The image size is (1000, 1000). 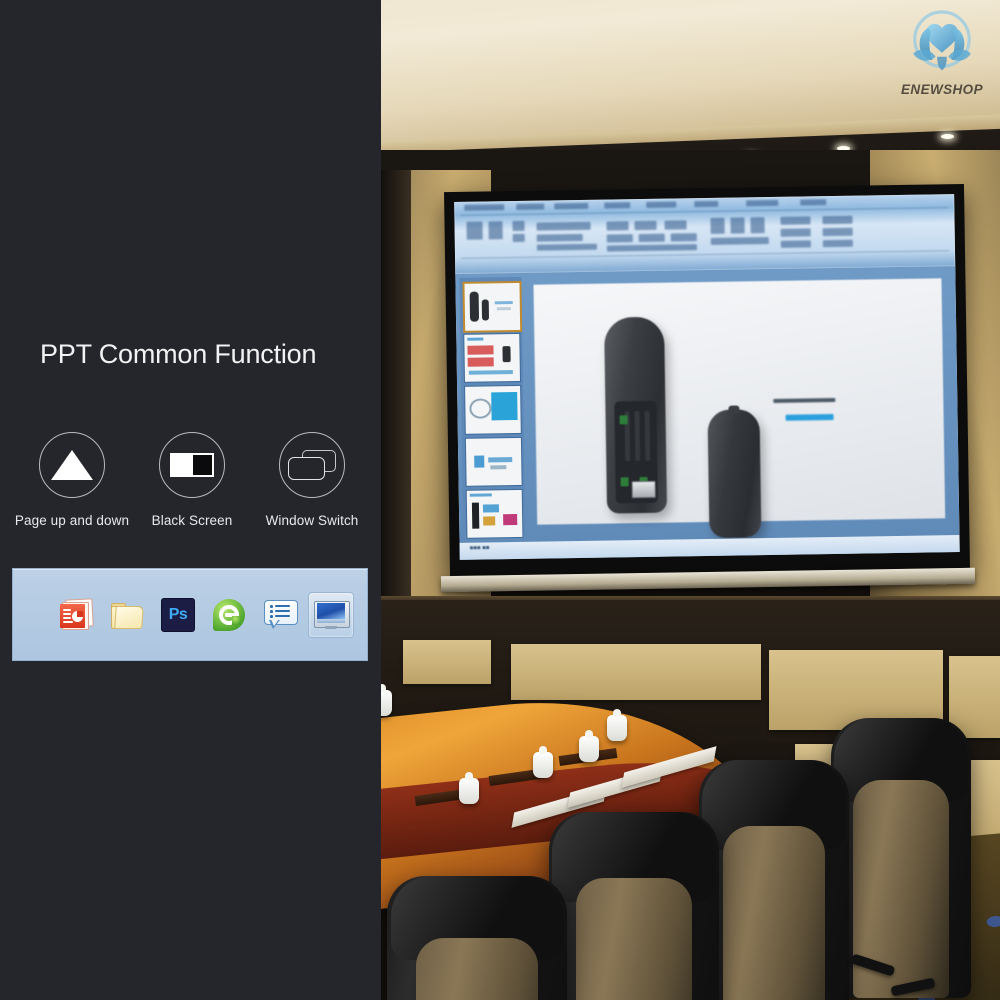 What do you see at coordinates (192, 520) in the screenshot?
I see `feature-label: Black Screen` at bounding box center [192, 520].